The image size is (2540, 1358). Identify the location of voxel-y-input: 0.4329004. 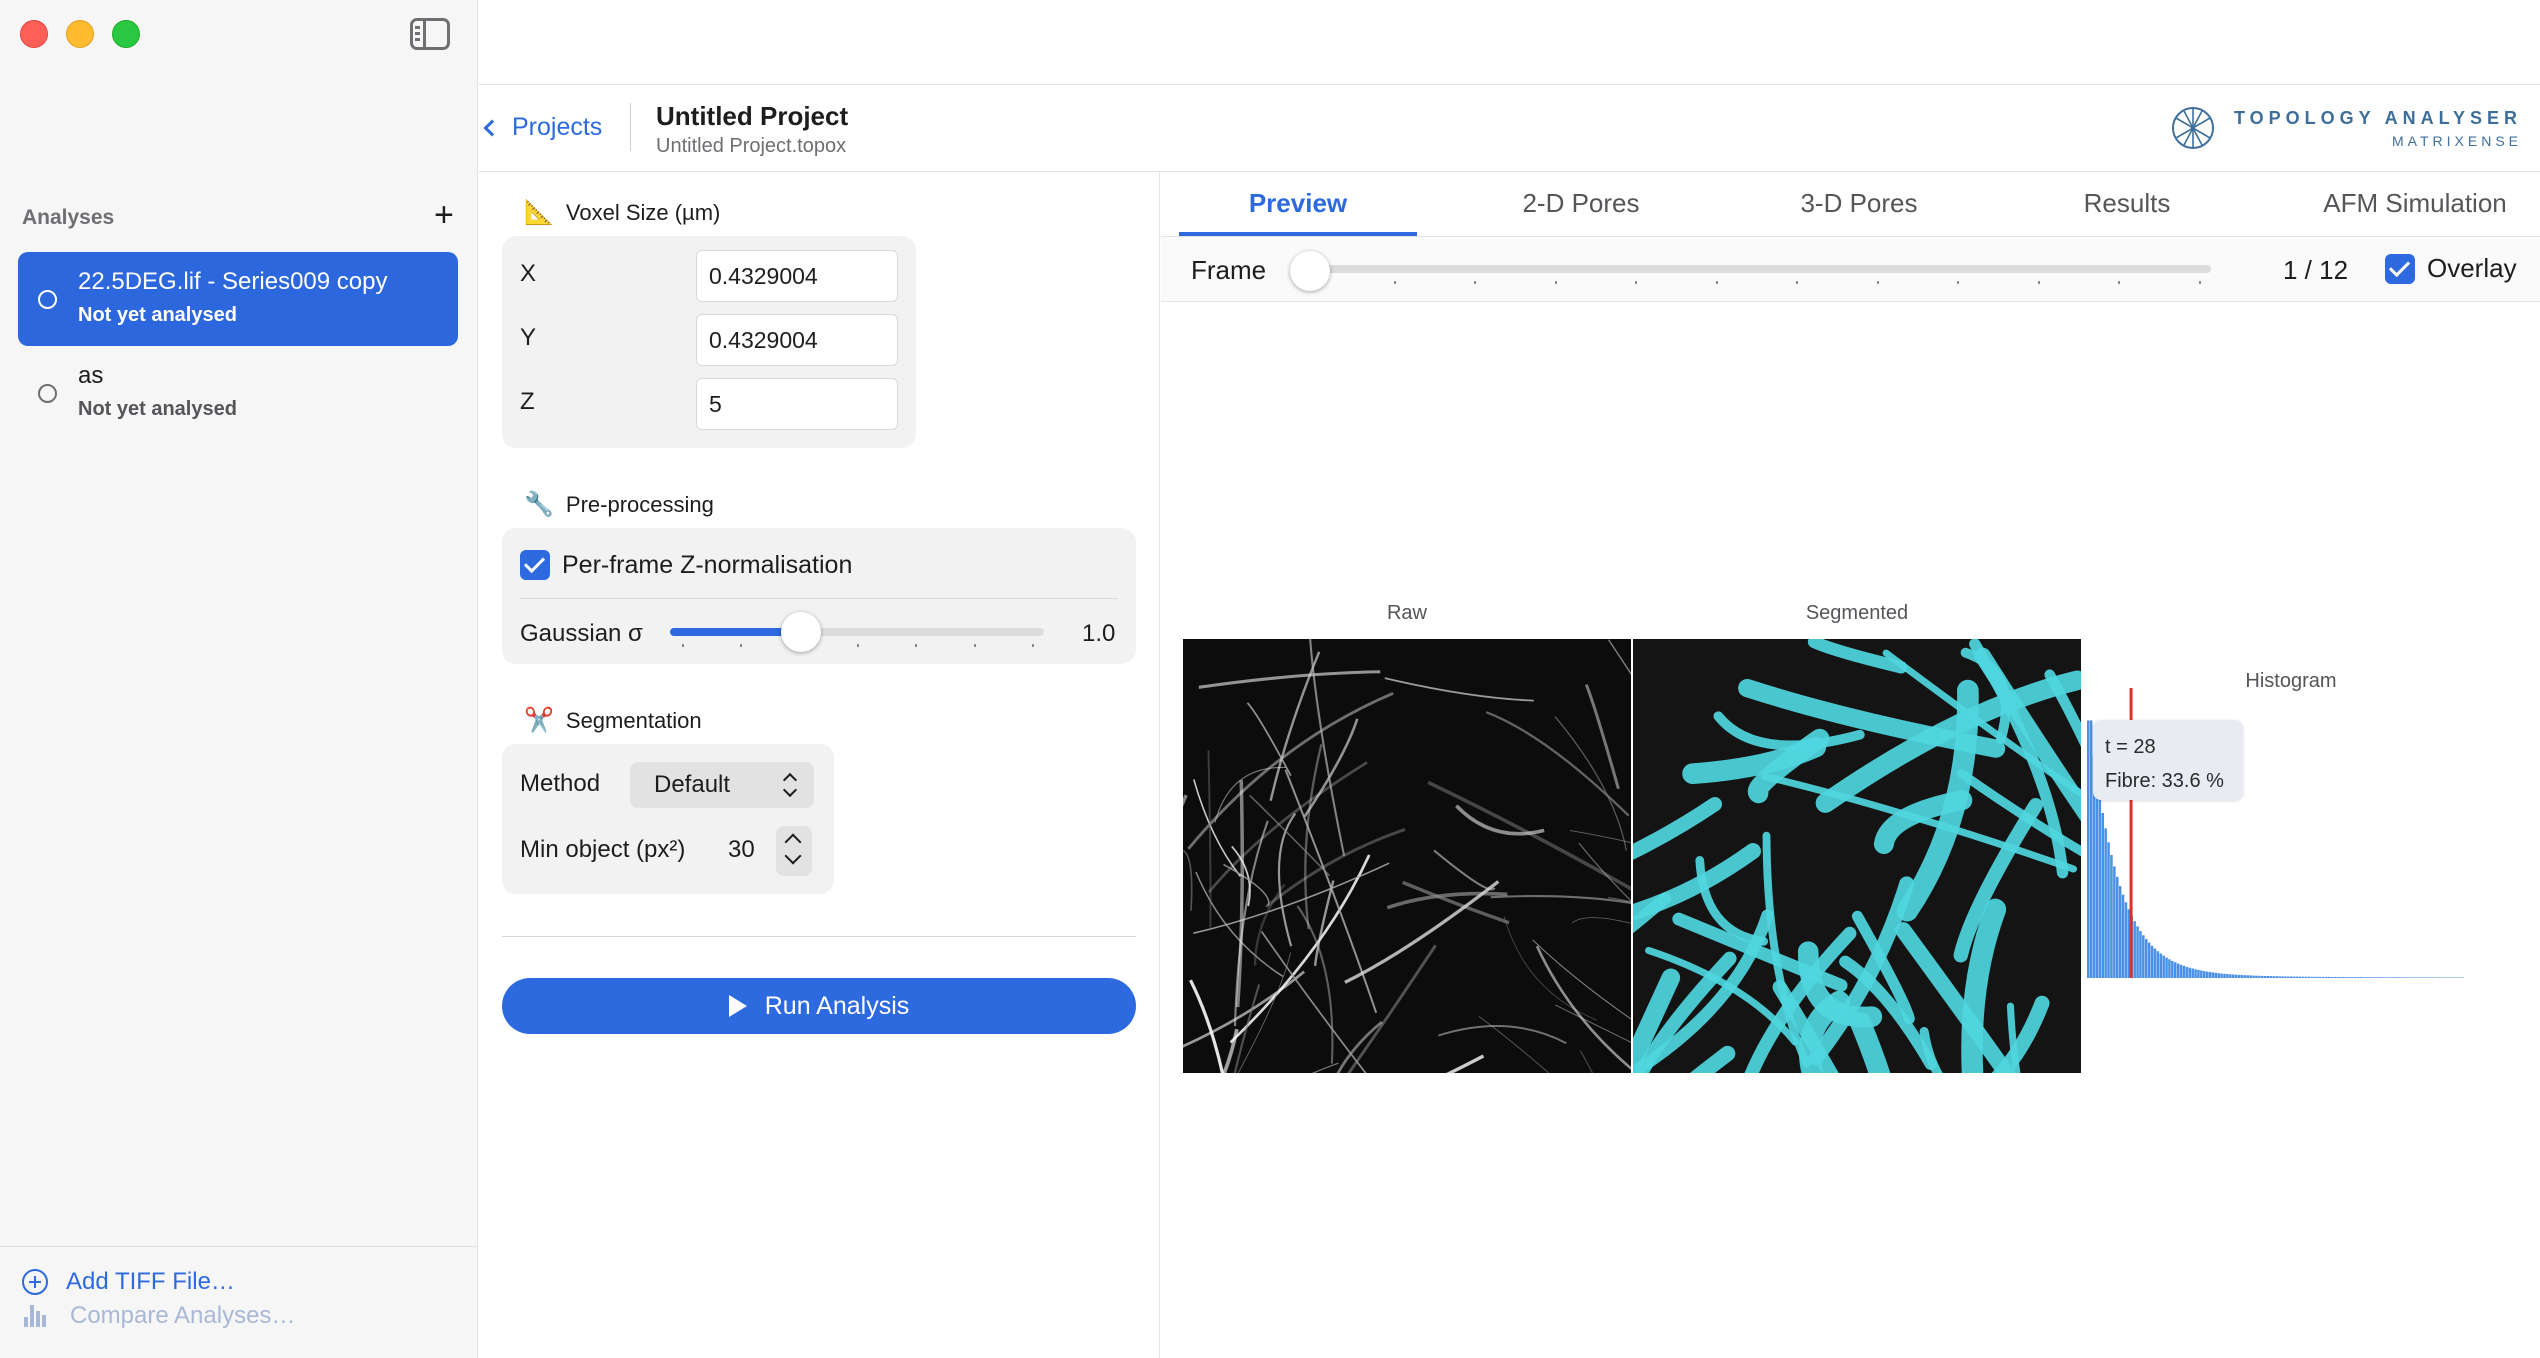
(797, 340).